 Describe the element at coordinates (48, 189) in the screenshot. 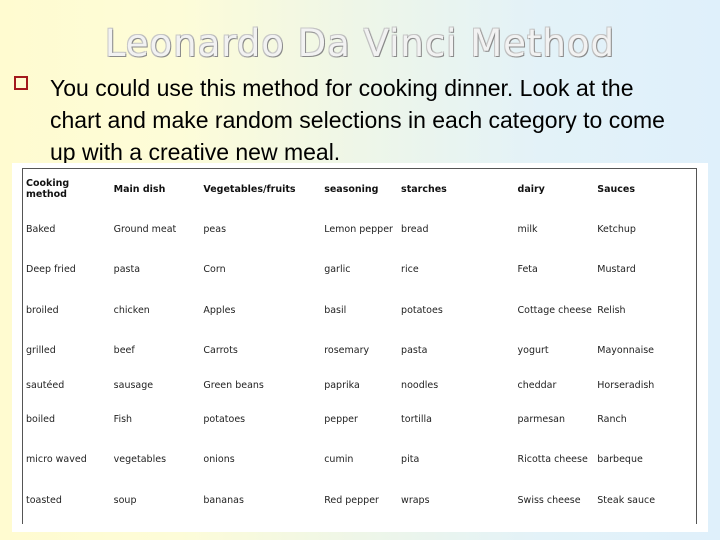

I see `header-cooking-method: Cooking method` at that location.